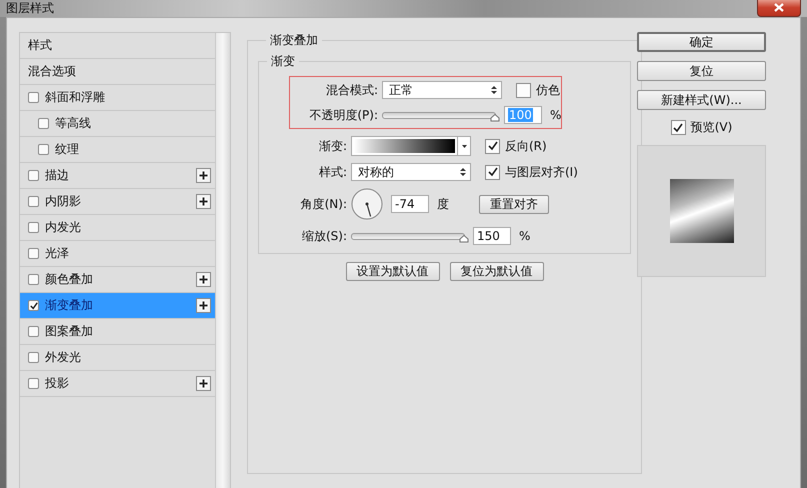  What do you see at coordinates (442, 90) in the screenshot?
I see `blend-mode-dropdown: 正常` at bounding box center [442, 90].